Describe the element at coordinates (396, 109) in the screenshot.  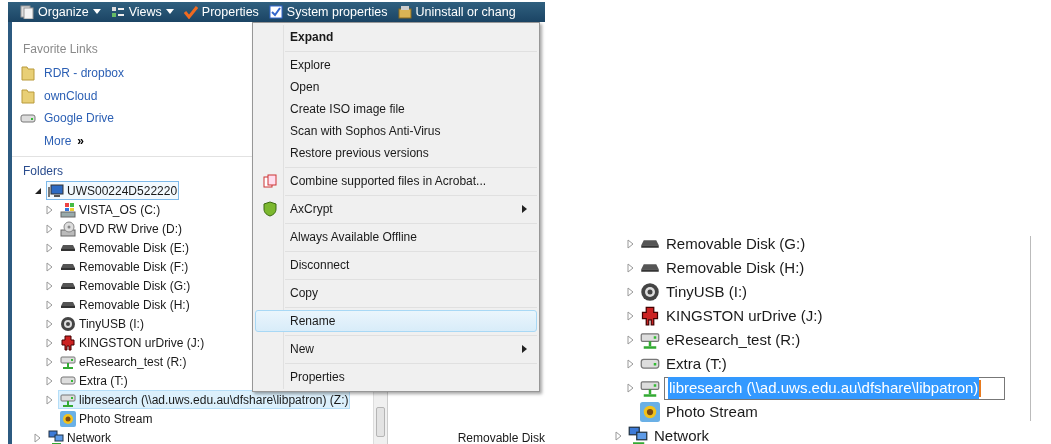
I see `menu-item: Create ISO image file` at that location.